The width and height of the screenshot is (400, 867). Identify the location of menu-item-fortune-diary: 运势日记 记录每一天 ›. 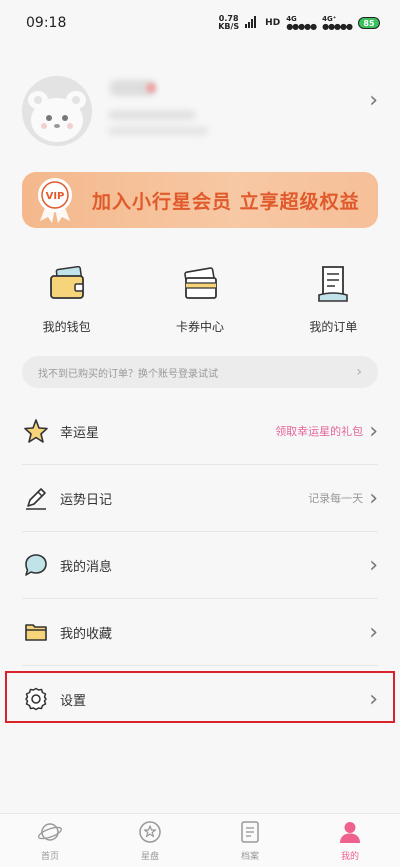
(200, 498).